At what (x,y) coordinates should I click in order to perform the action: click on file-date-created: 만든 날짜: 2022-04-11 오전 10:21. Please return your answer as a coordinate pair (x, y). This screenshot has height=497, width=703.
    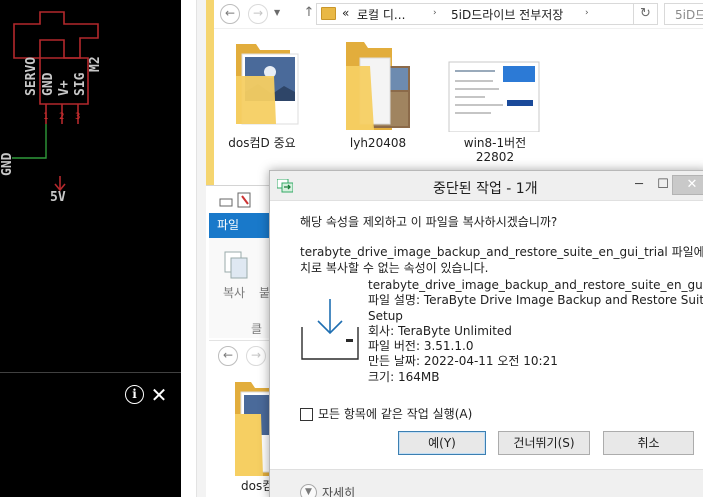
    Looking at the image, I should click on (463, 361).